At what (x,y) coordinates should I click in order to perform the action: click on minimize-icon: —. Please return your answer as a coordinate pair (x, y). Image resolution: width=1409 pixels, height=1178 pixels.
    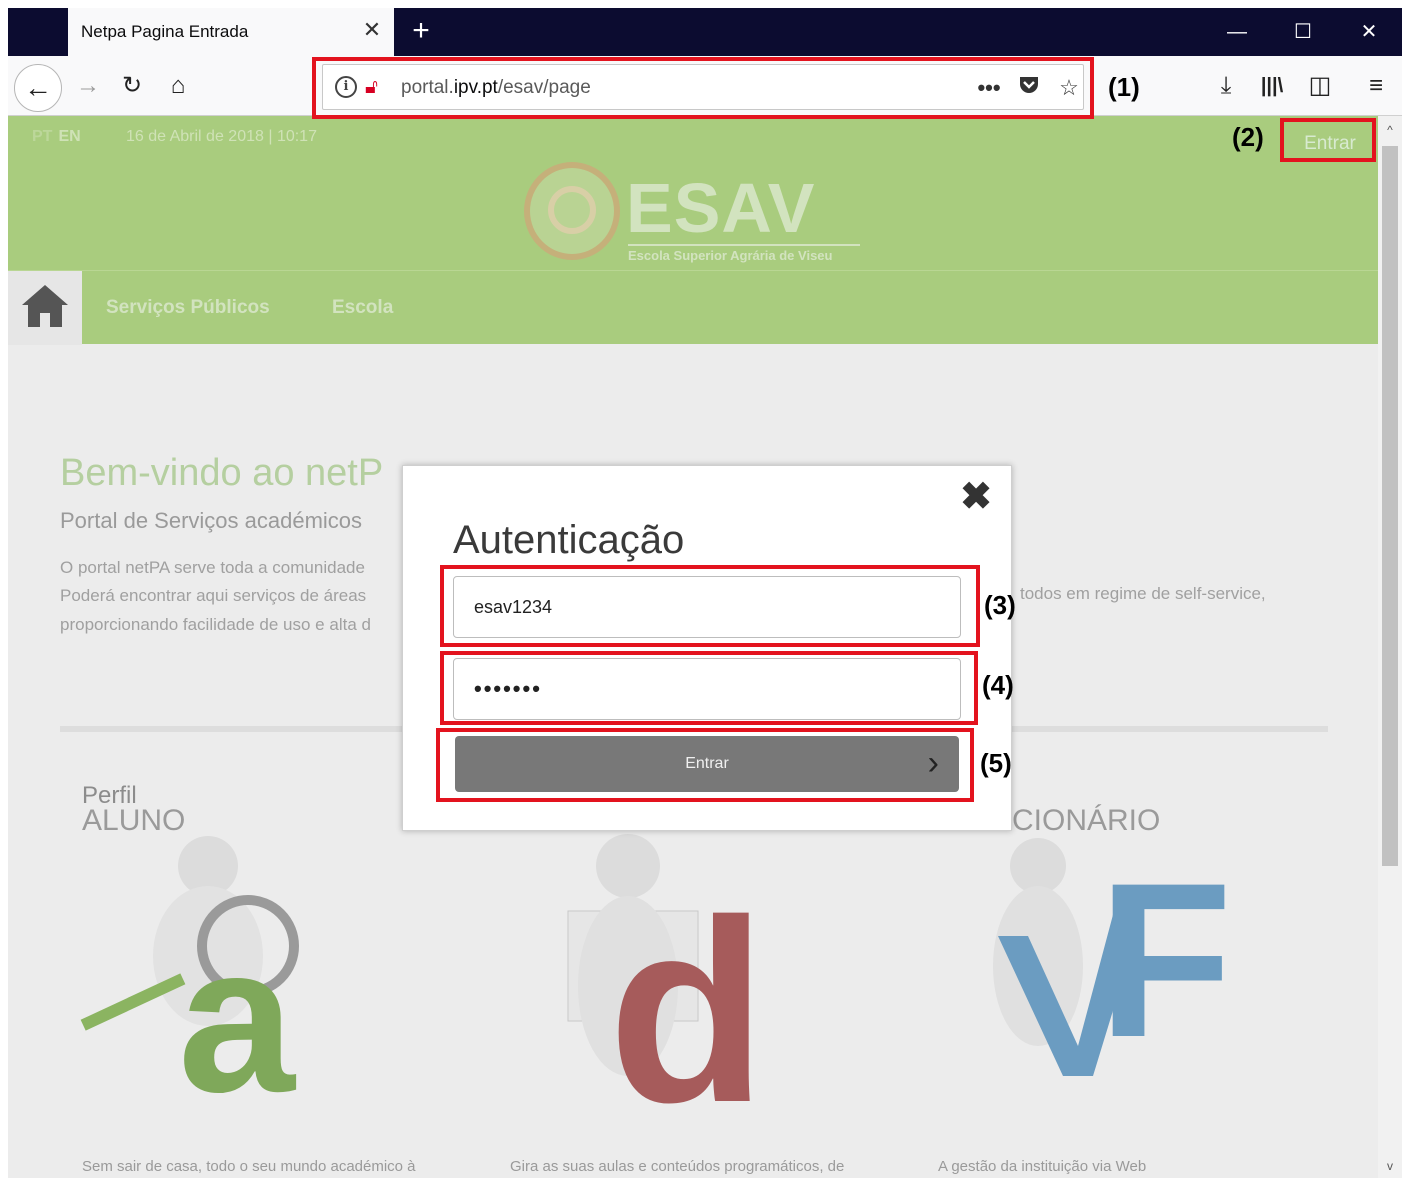
    Looking at the image, I should click on (1237, 32).